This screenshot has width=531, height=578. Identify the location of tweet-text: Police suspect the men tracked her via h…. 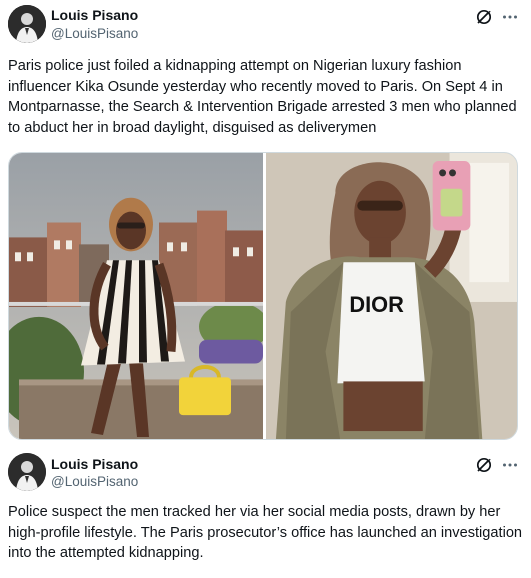
(265, 532).